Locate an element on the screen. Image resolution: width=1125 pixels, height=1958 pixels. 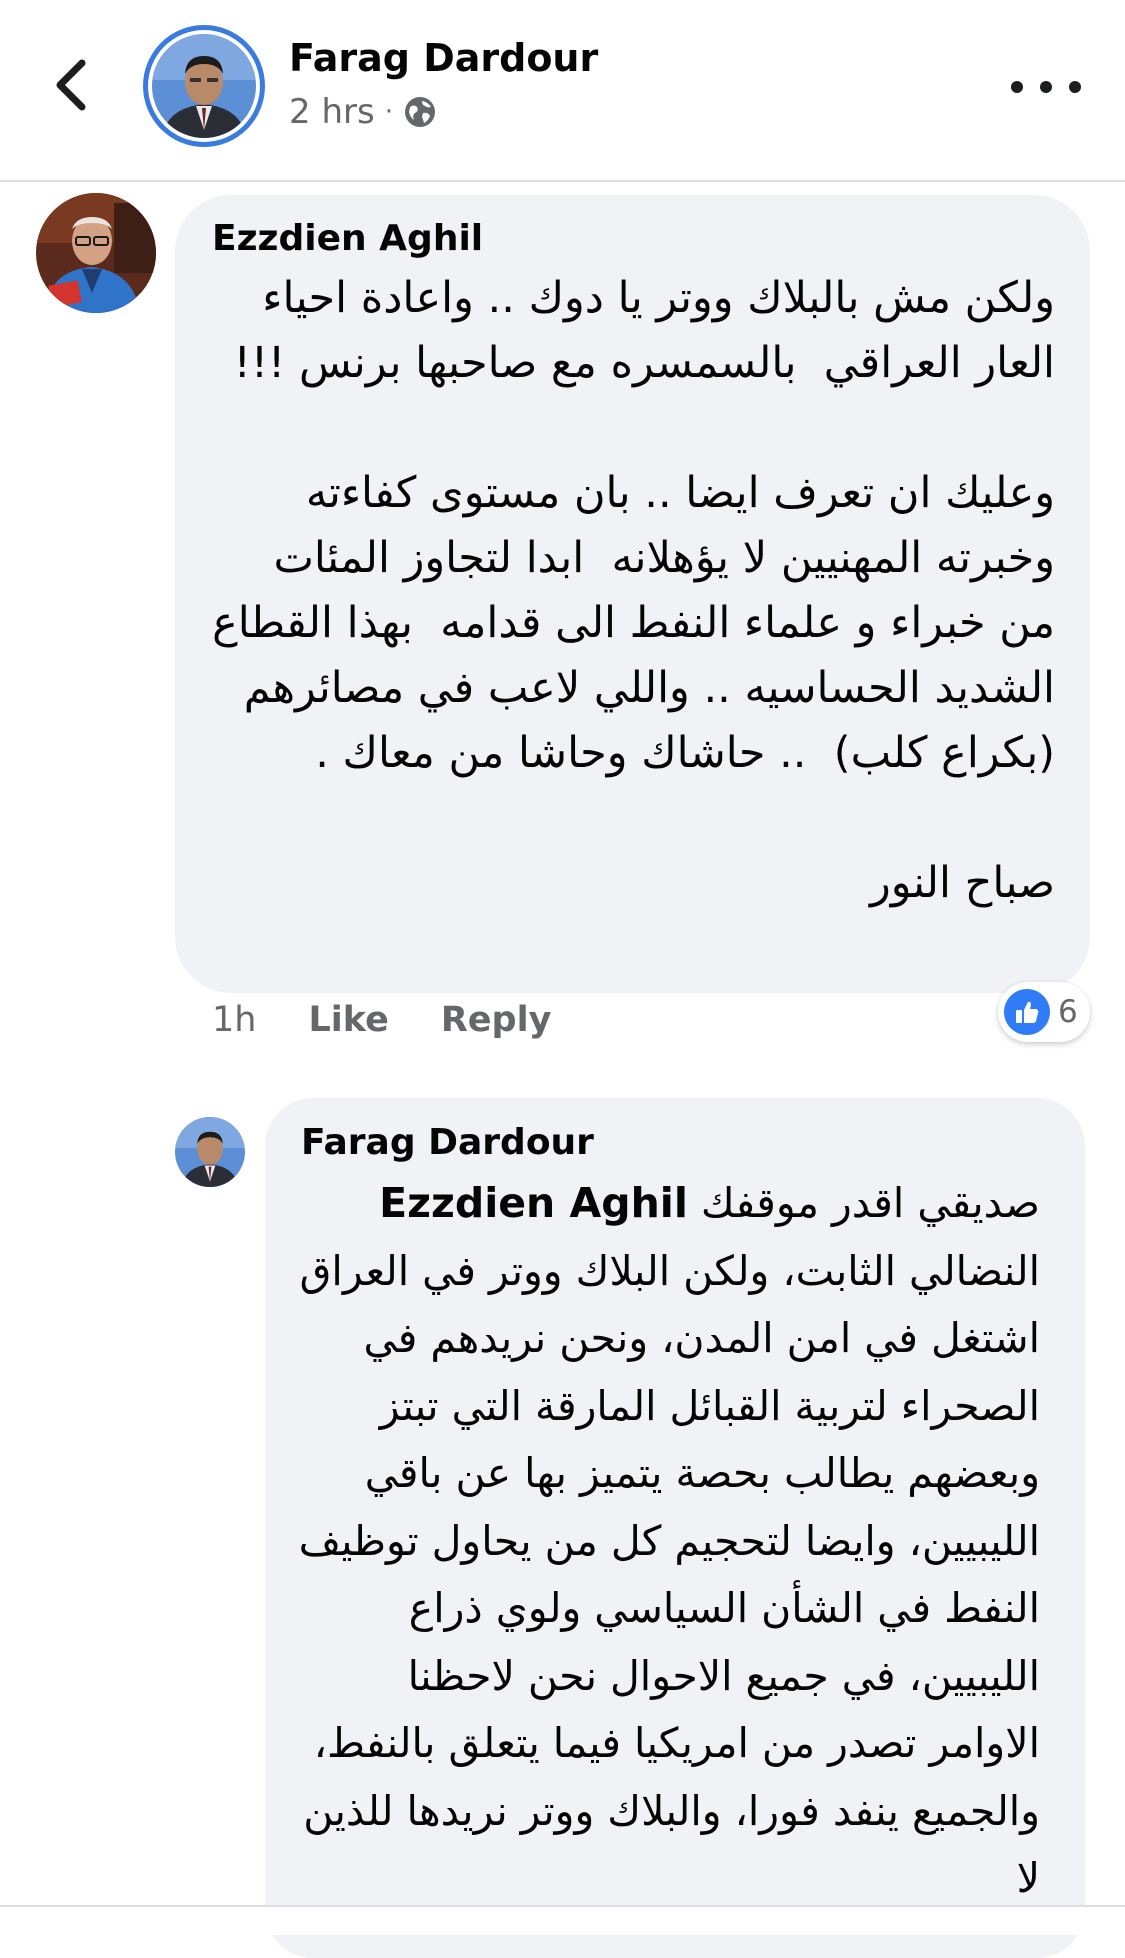
chevron-left-icon is located at coordinates (71, 85).